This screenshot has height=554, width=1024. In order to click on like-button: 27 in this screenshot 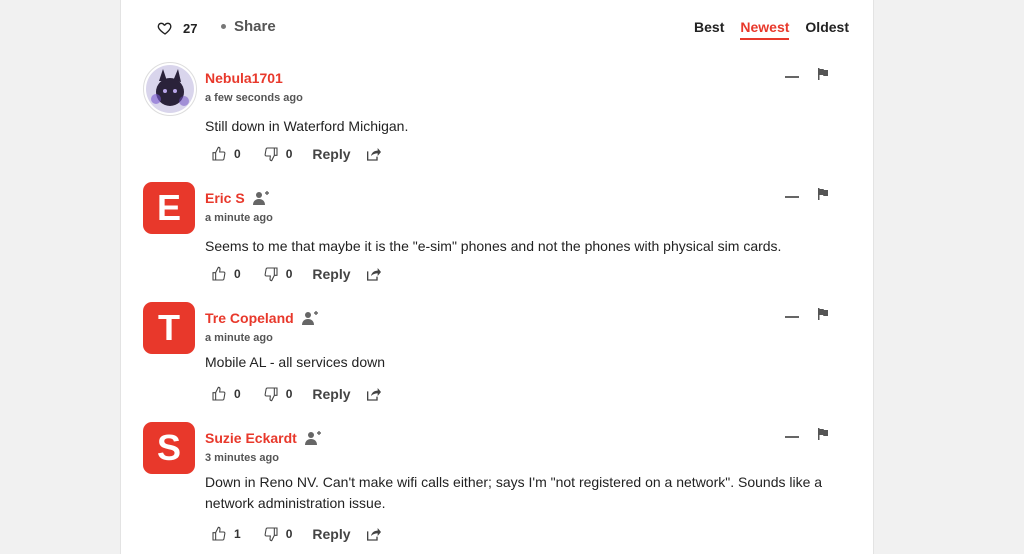, I will do `click(177, 28)`.